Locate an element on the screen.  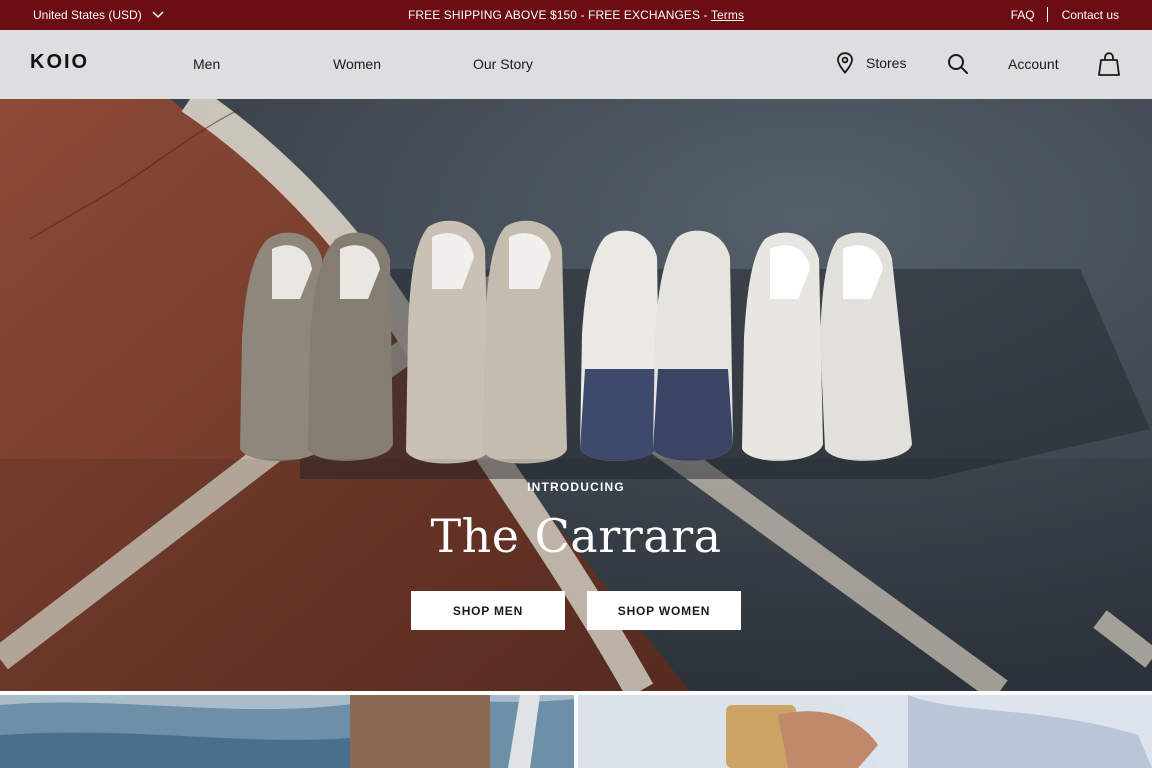
promo-image-left is located at coordinates (287, 731).